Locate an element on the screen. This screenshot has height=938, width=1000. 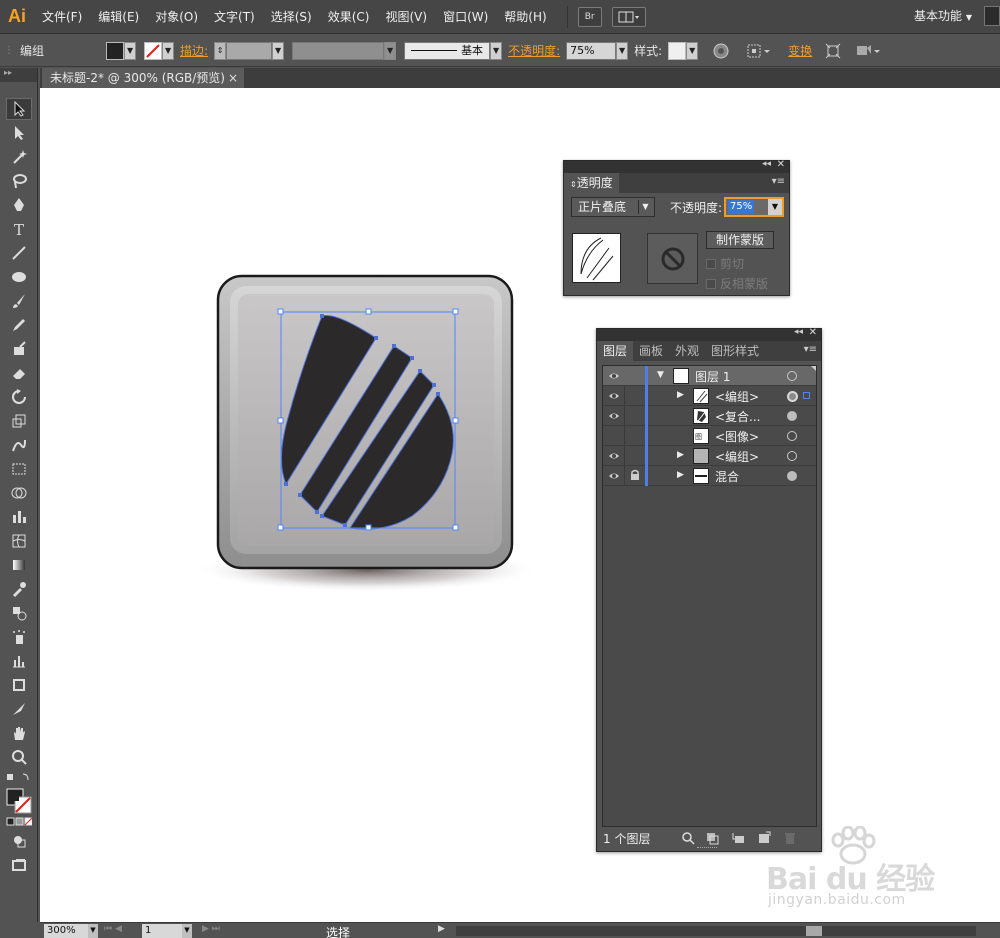
menu-type: 文字(T) is located at coordinates (234, 17).